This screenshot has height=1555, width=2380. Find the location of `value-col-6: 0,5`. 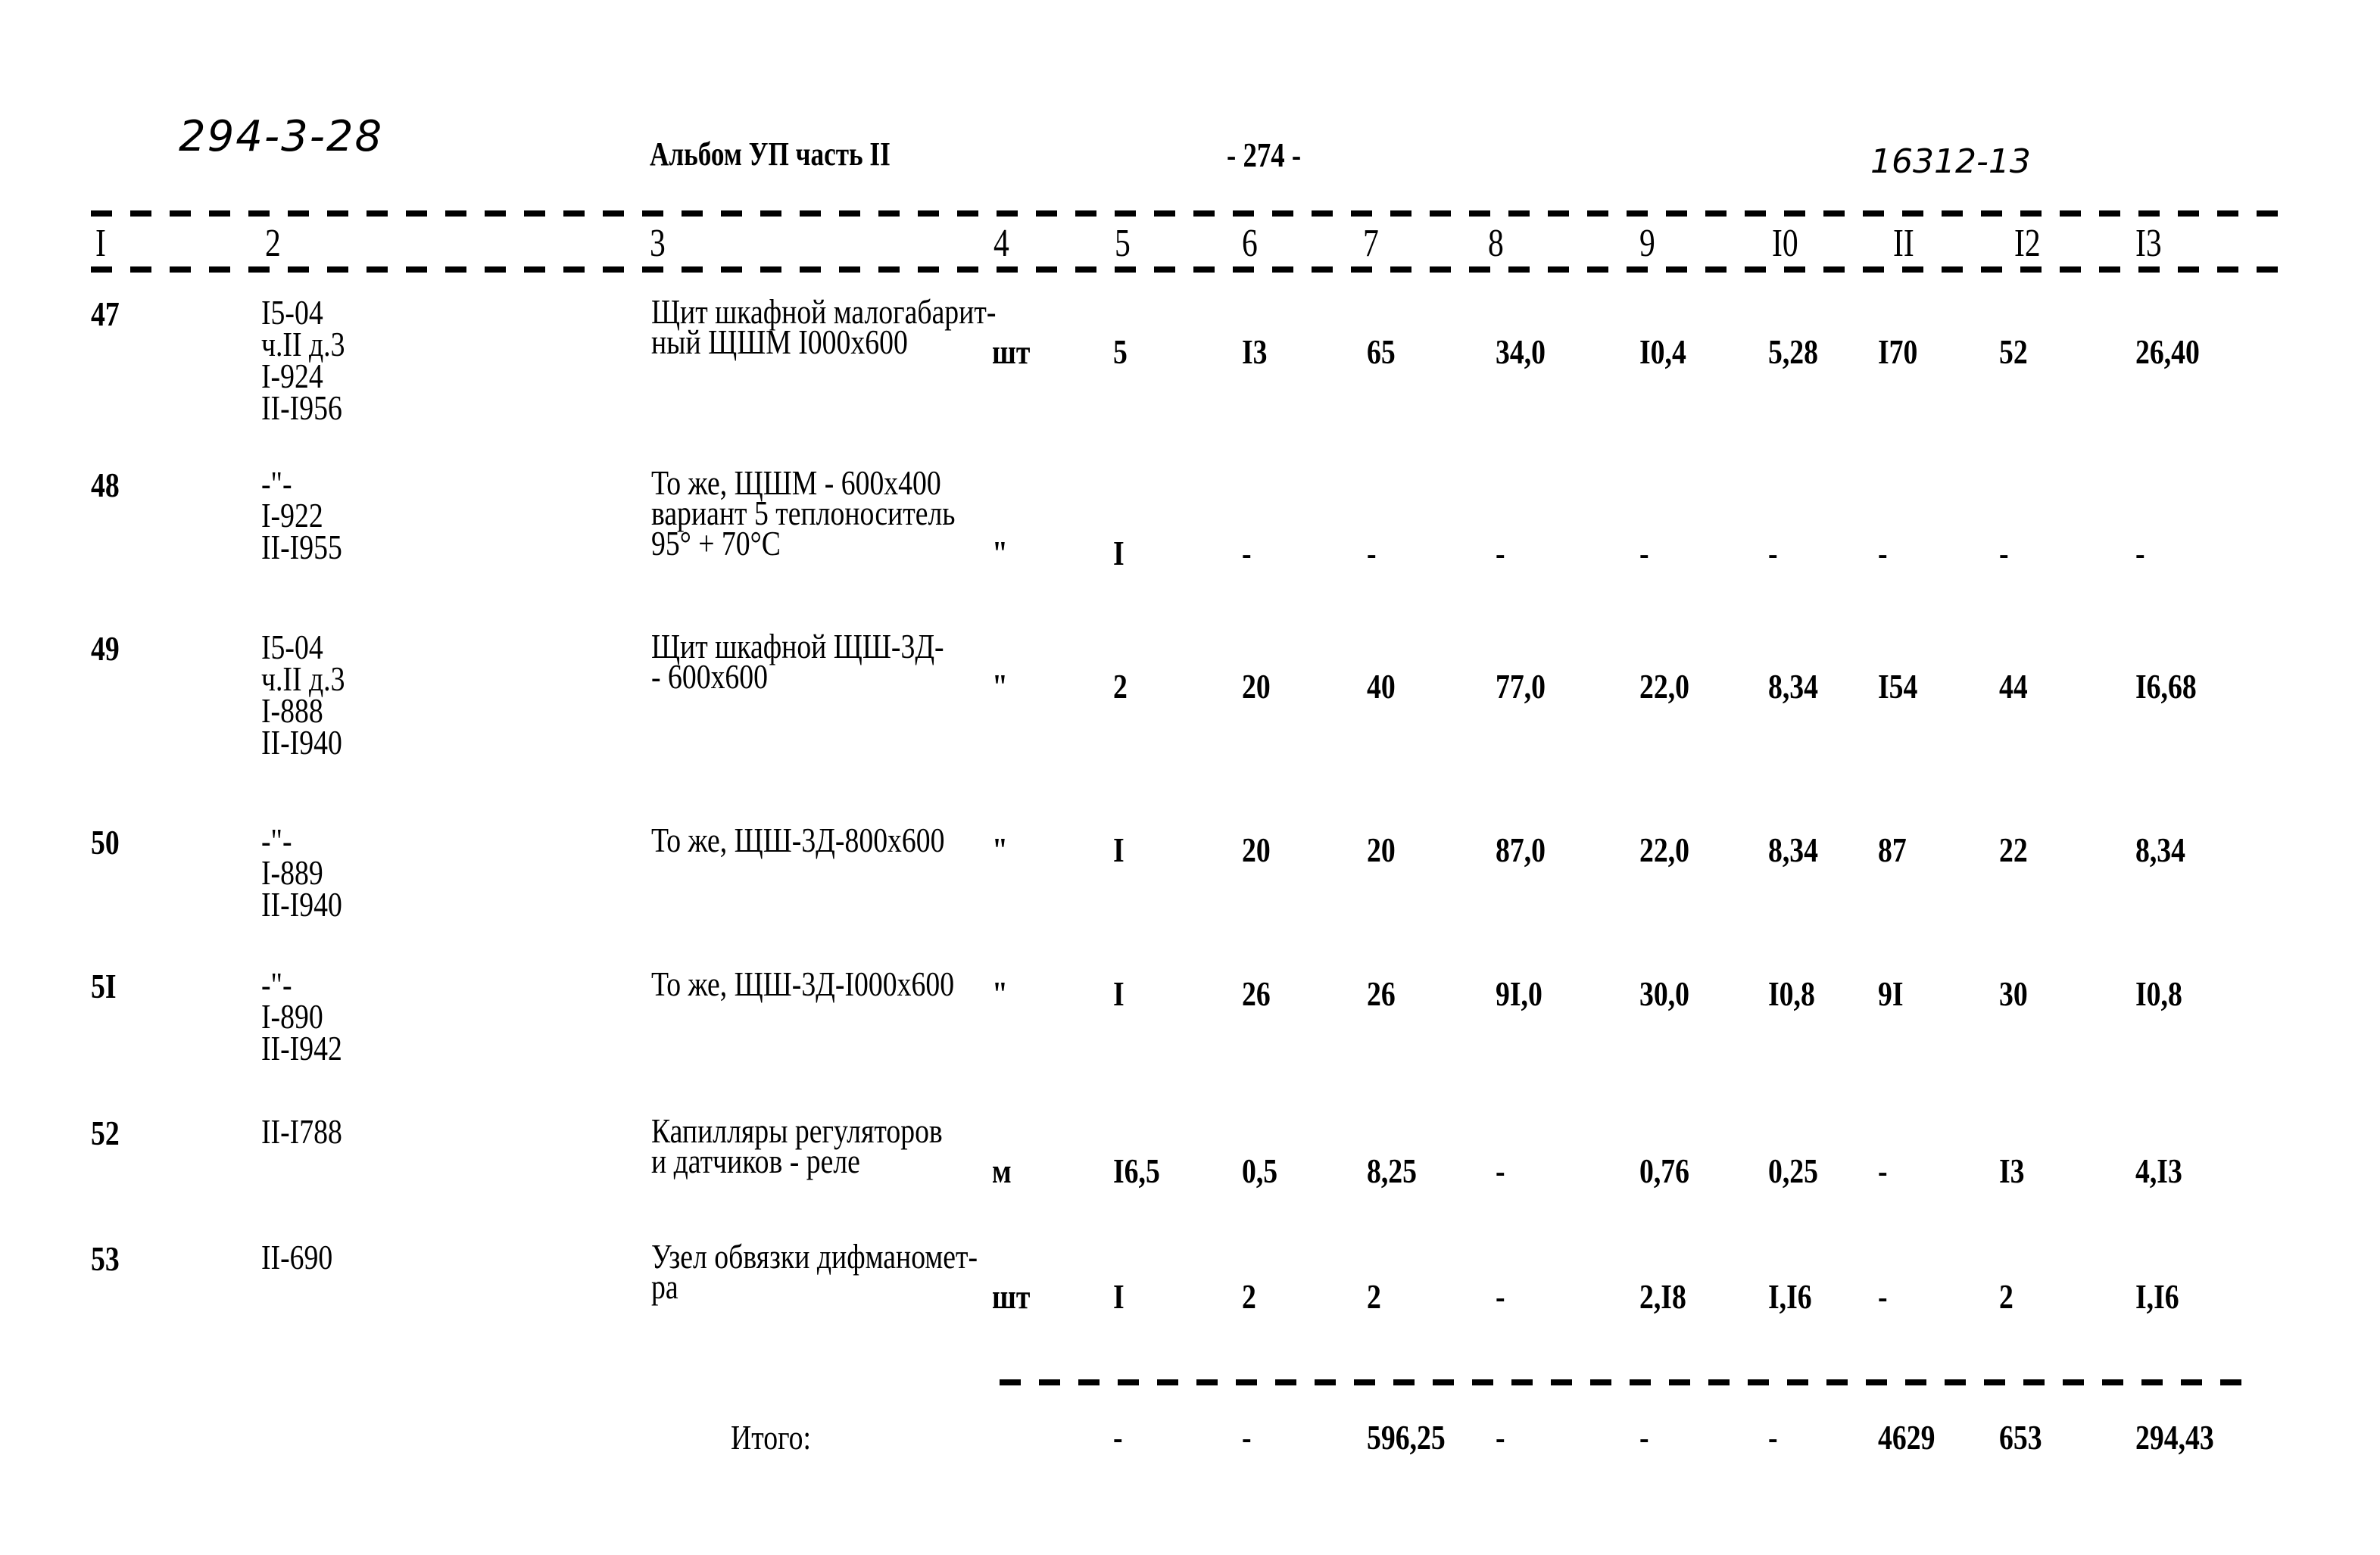

value-col-6: 0,5 is located at coordinates (1260, 1170).